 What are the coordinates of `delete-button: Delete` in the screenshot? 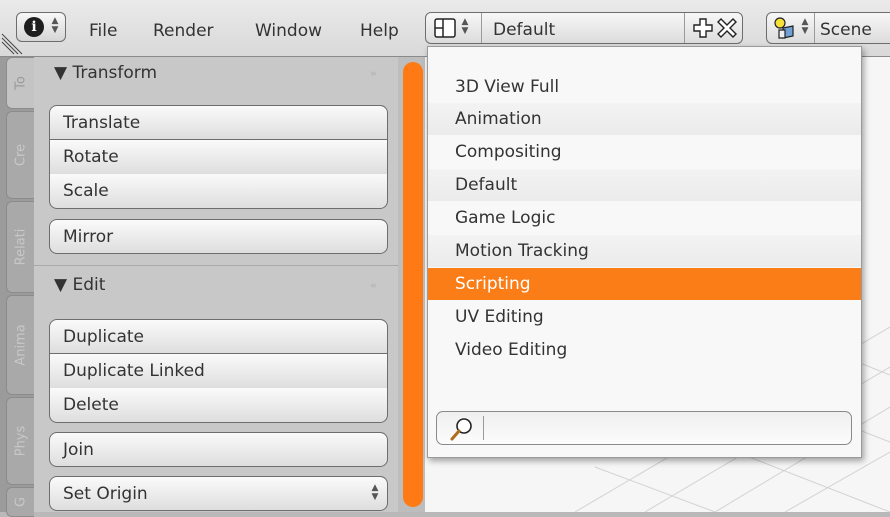 It's located at (218, 405).